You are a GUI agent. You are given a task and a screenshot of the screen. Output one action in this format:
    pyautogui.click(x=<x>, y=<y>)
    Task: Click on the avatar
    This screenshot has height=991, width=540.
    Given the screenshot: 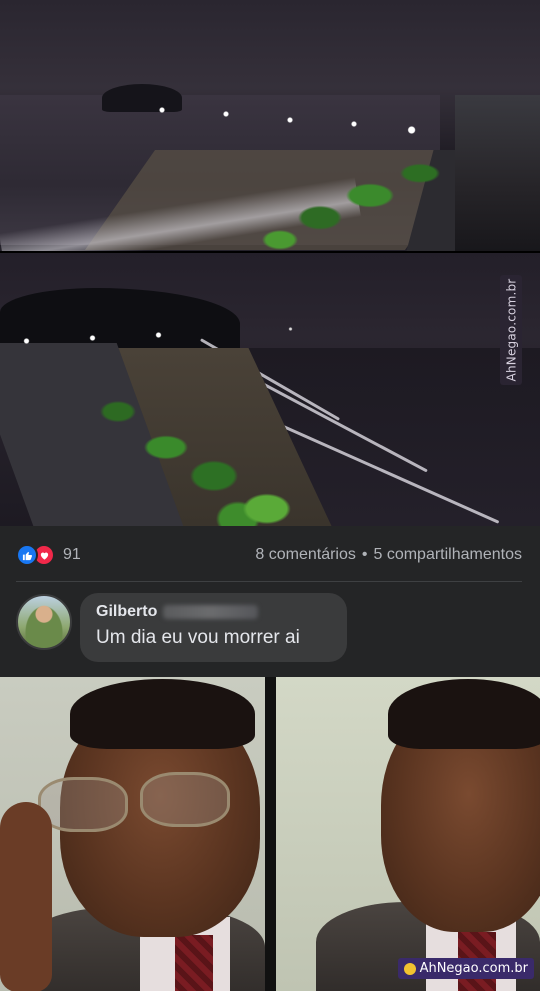 What is the action you would take?
    pyautogui.click(x=44, y=622)
    